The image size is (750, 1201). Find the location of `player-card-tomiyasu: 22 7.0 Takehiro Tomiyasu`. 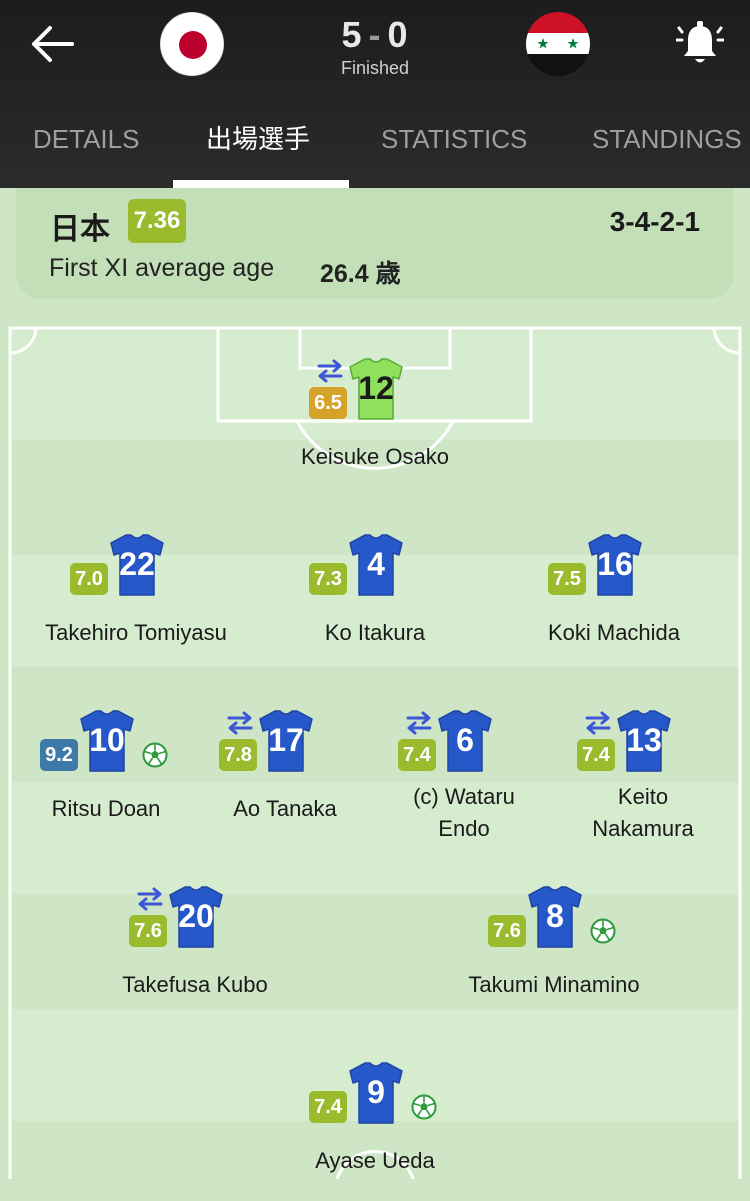

player-card-tomiyasu: 22 7.0 Takehiro Tomiyasu is located at coordinates (136, 603).